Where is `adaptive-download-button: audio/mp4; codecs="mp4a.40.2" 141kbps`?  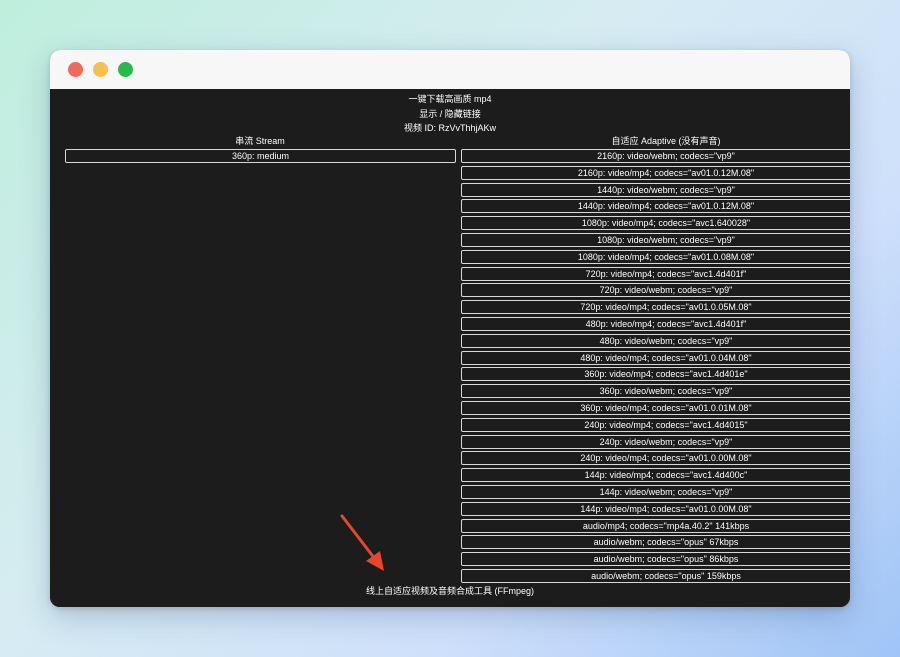 adaptive-download-button: audio/mp4; codecs="mp4a.40.2" 141kbps is located at coordinates (655, 525).